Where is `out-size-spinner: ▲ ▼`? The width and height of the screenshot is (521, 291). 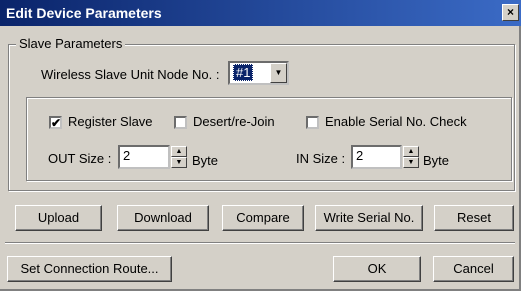 out-size-spinner: ▲ ▼ is located at coordinates (179, 157).